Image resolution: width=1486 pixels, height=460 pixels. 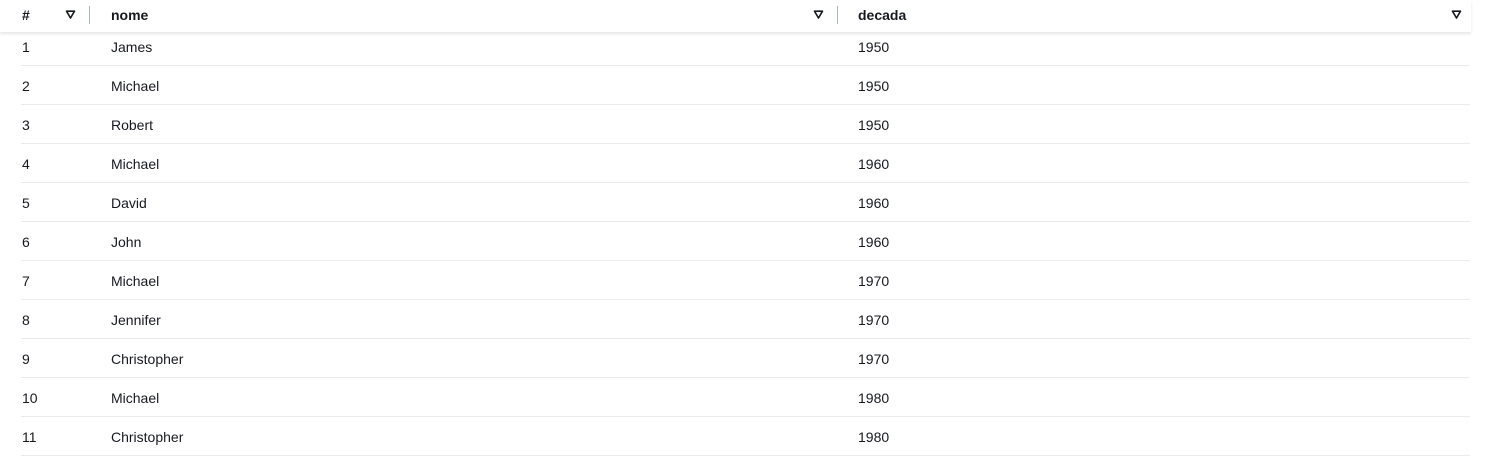 What do you see at coordinates (26, 359) in the screenshot?
I see `row-number-cell: 9` at bounding box center [26, 359].